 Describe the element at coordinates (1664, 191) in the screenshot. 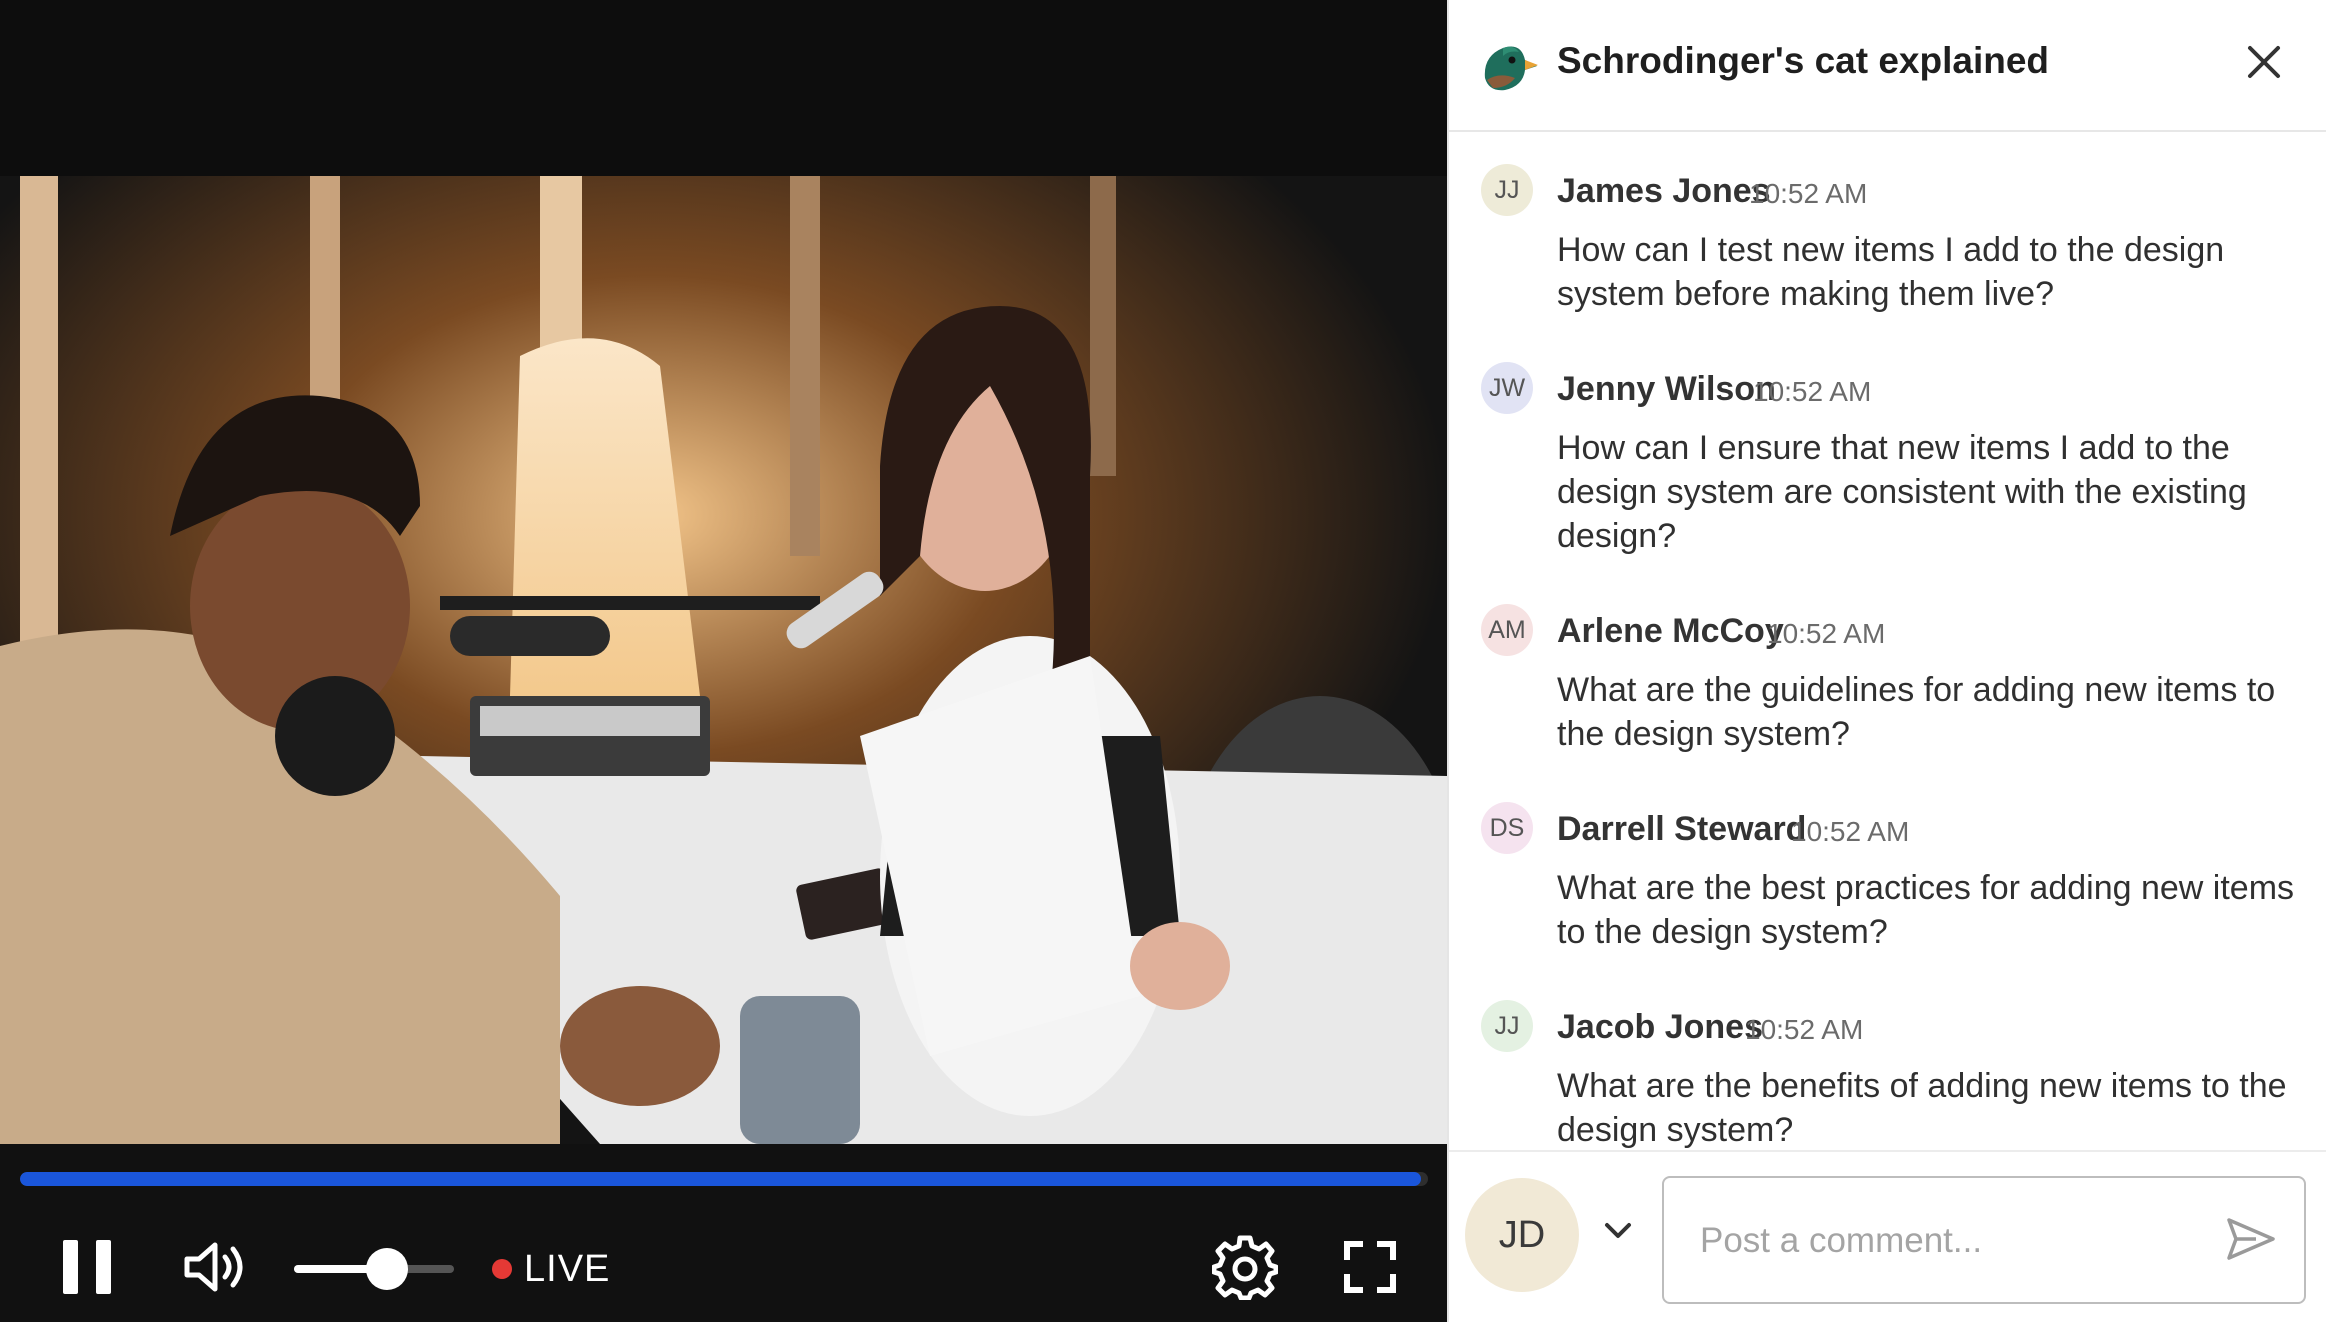

I see `message-author: James Jones` at that location.